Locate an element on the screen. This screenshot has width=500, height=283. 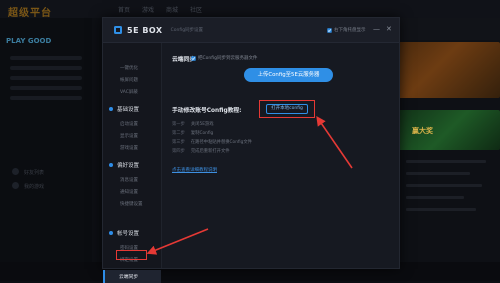
sidebar-group-label: 基础设置 is located at coordinates (128, 110).